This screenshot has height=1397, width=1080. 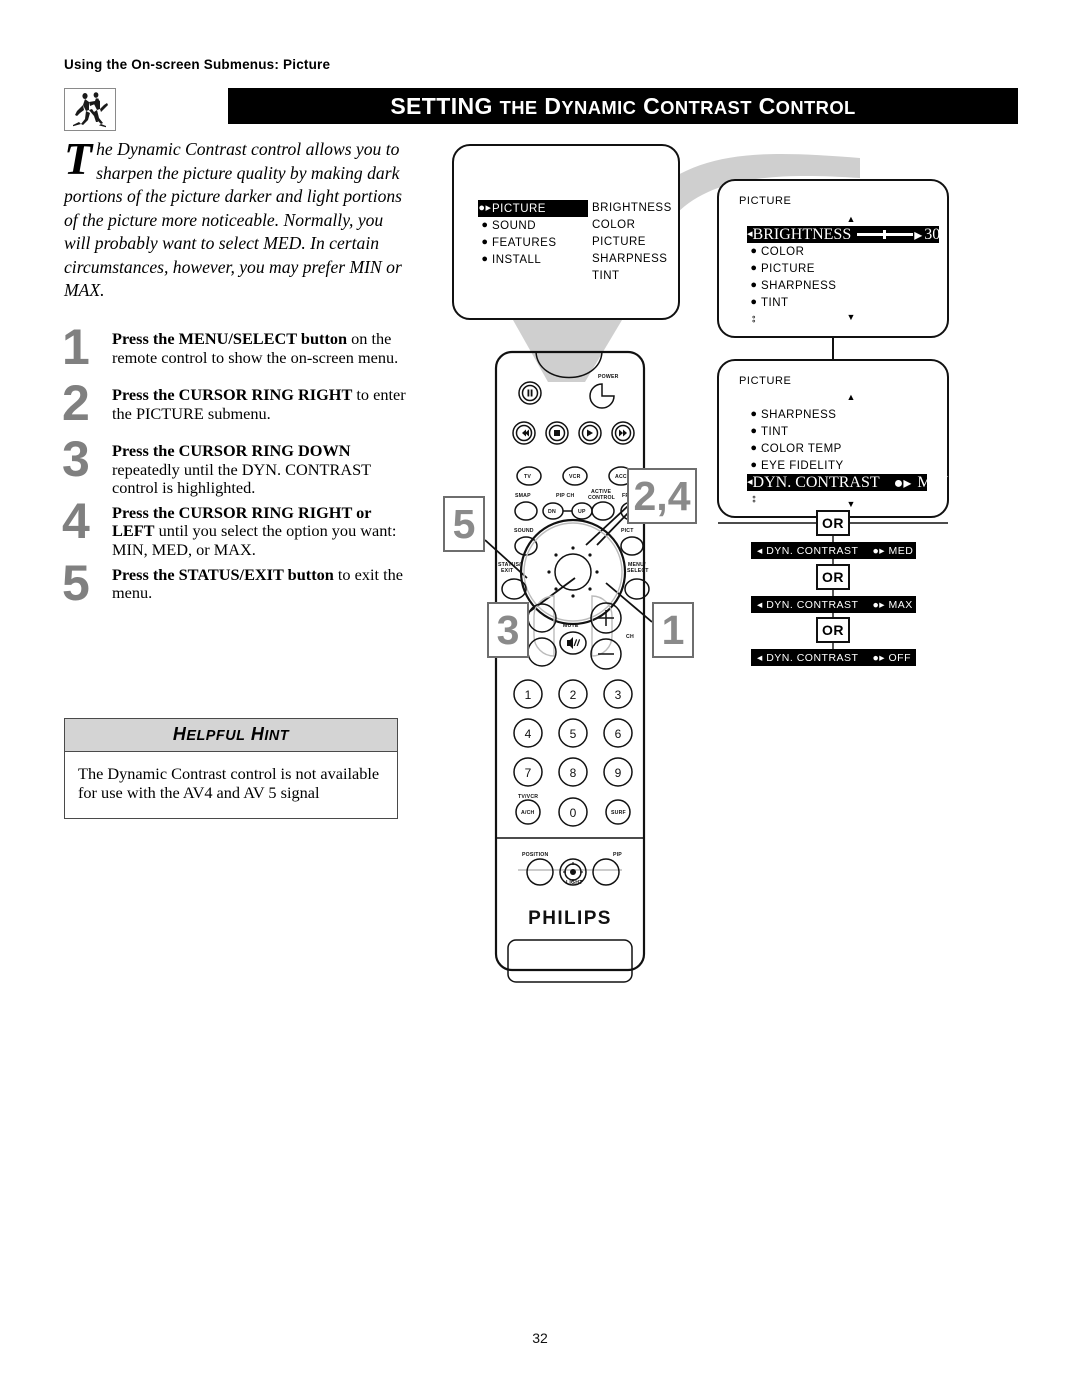 What do you see at coordinates (528, 797) in the screenshot?
I see `svg-text: TV/VCR` at bounding box center [528, 797].